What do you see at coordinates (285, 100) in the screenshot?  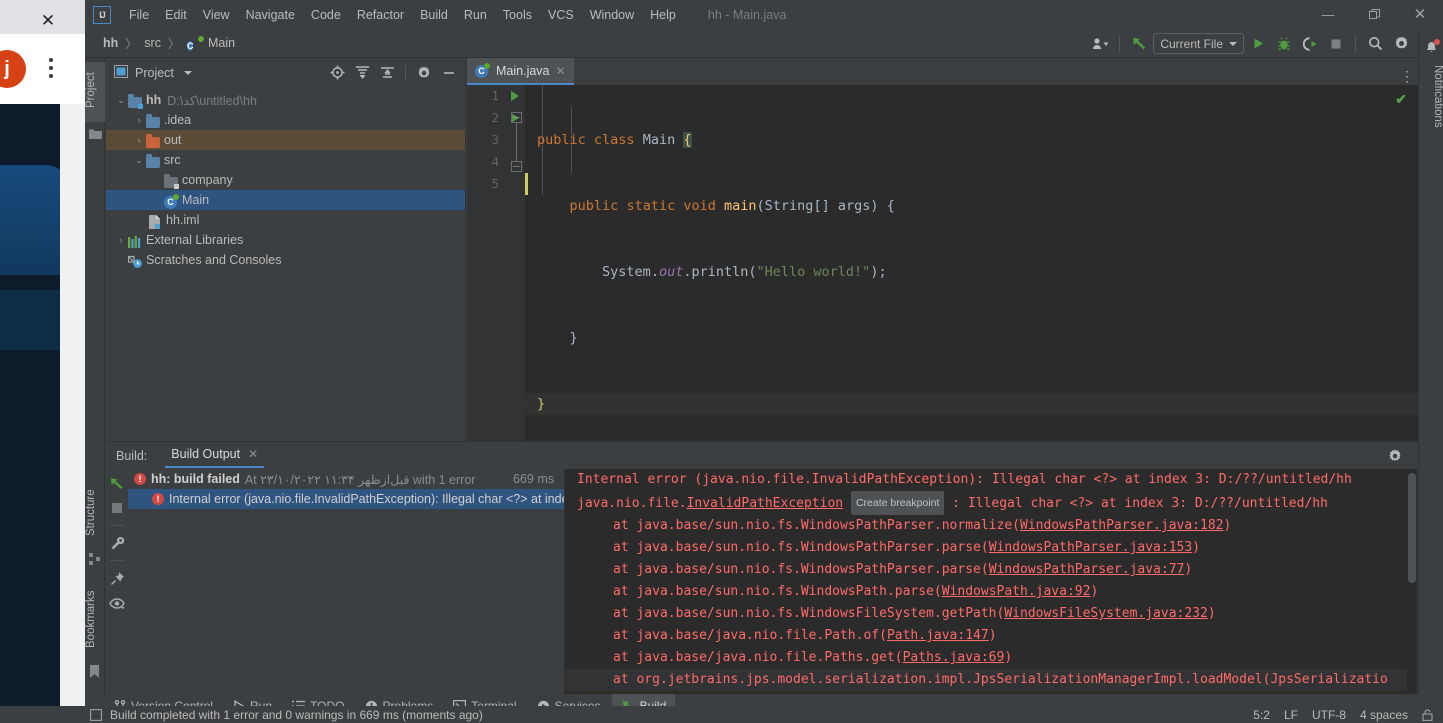 I see `tree-node-hh: ⌄ hh D:\کد\untitled\hh` at bounding box center [285, 100].